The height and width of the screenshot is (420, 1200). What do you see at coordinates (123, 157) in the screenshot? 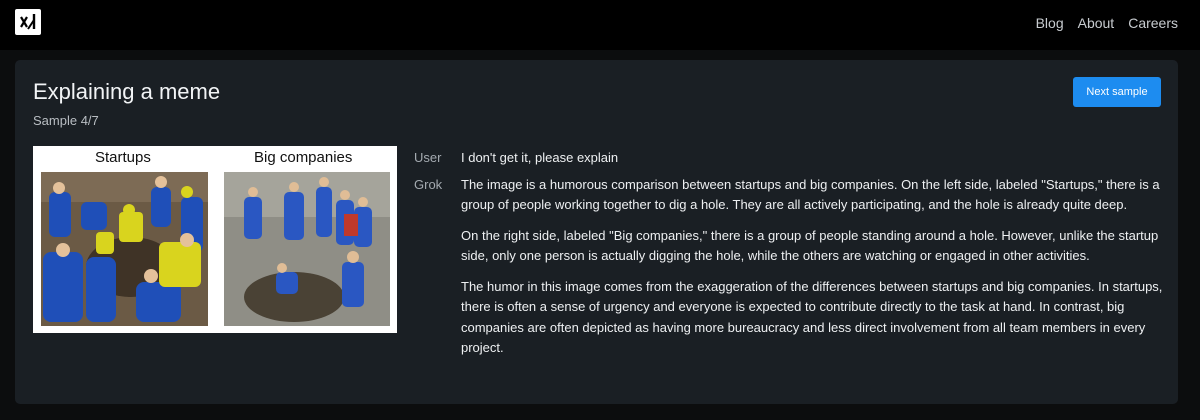
I see `meme-label-startups: Startups` at bounding box center [123, 157].